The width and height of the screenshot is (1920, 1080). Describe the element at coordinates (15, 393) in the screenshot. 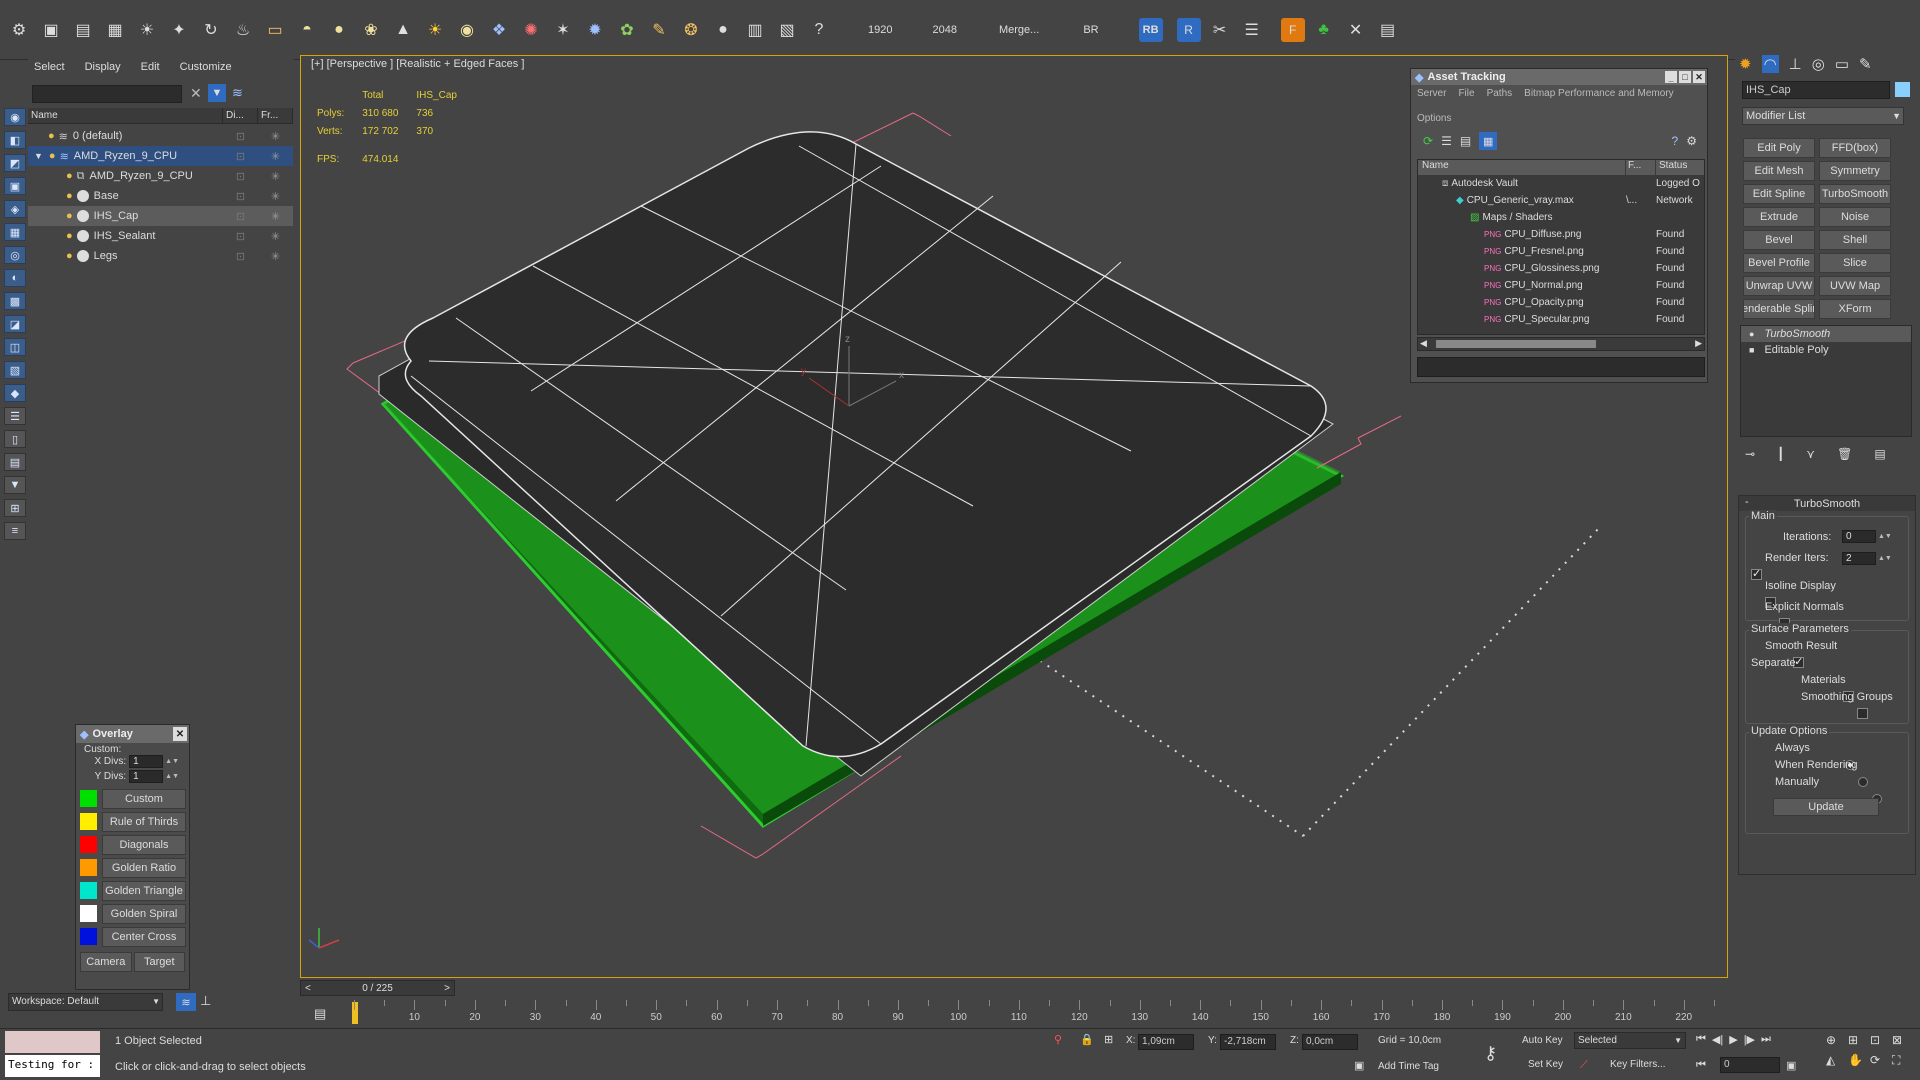

I see `xref-icon: ◆` at that location.